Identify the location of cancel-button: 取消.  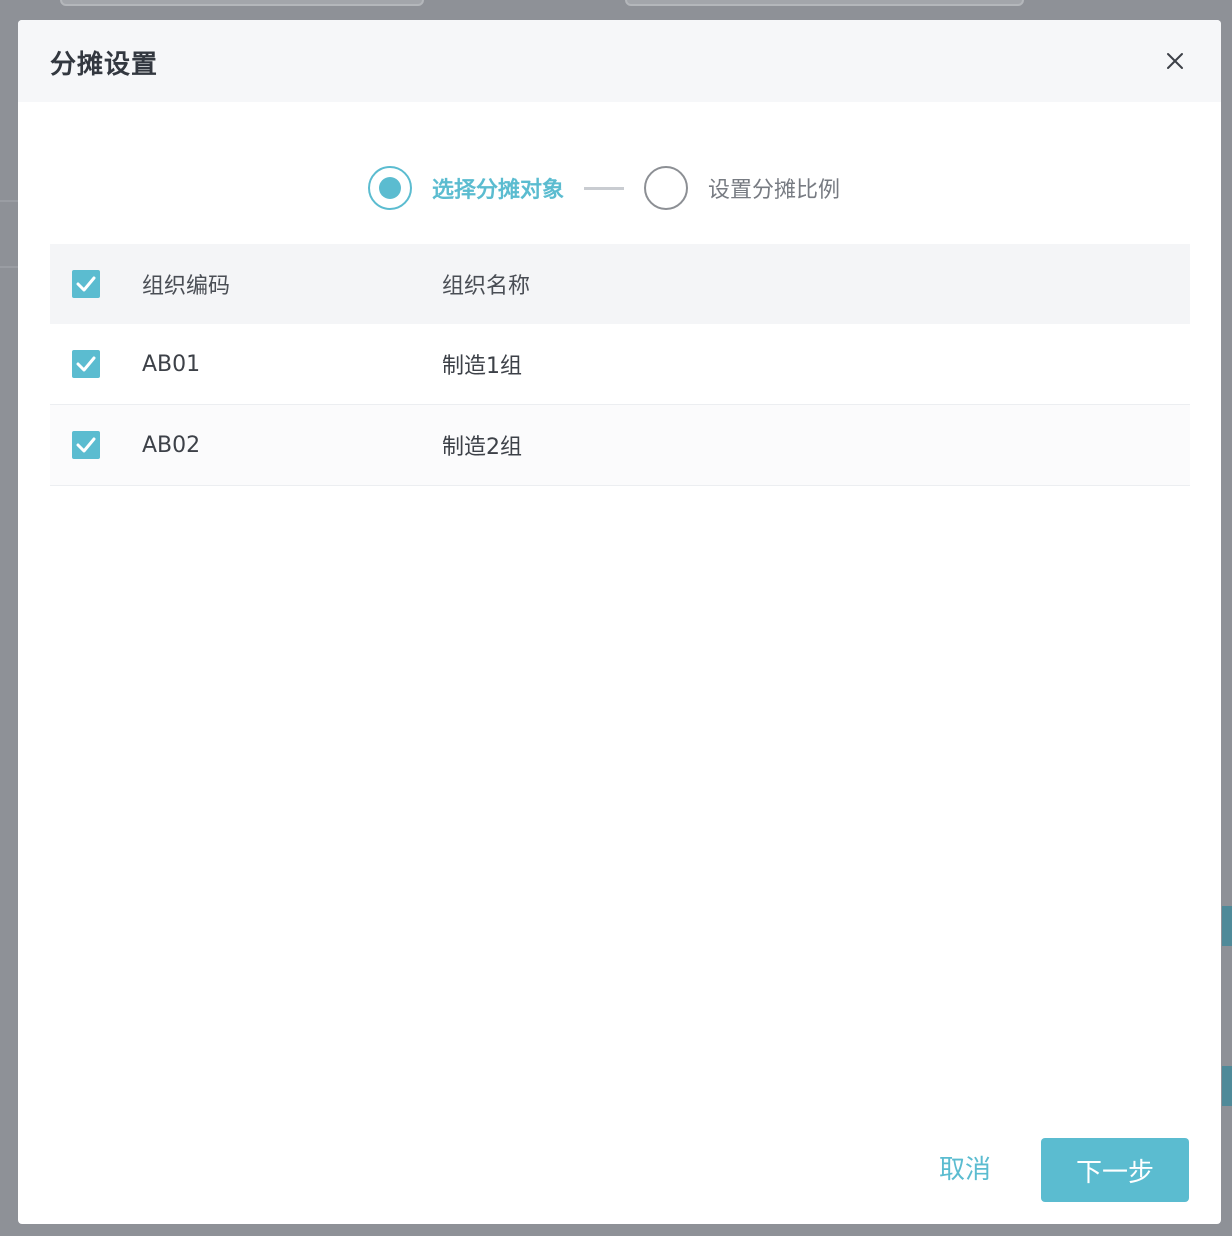
(965, 1167).